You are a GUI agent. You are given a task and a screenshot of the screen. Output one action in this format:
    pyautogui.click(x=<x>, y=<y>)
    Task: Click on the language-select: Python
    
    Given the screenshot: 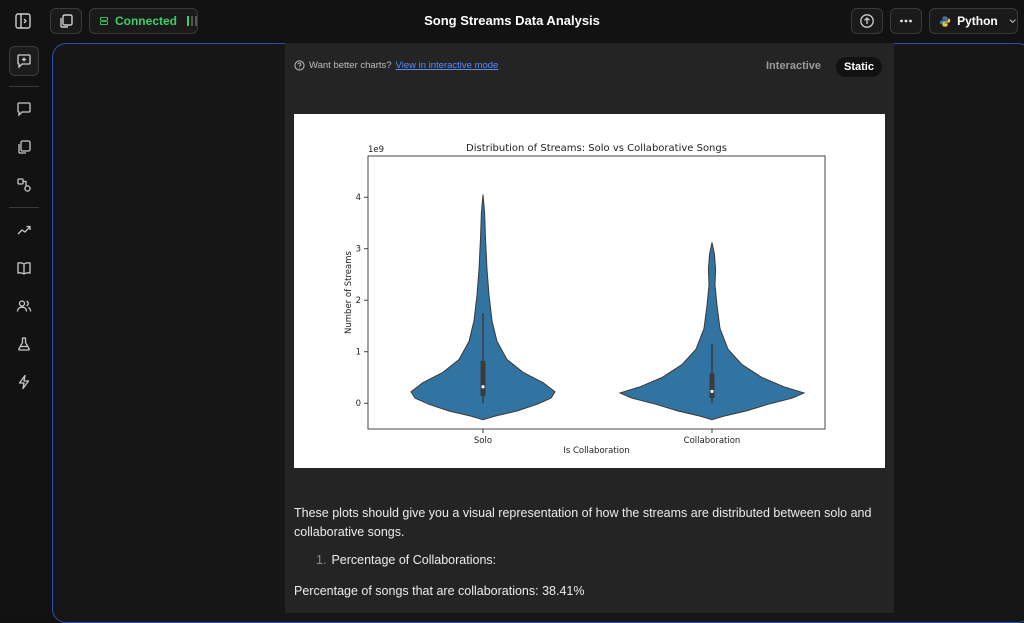 What is the action you would take?
    pyautogui.click(x=973, y=21)
    